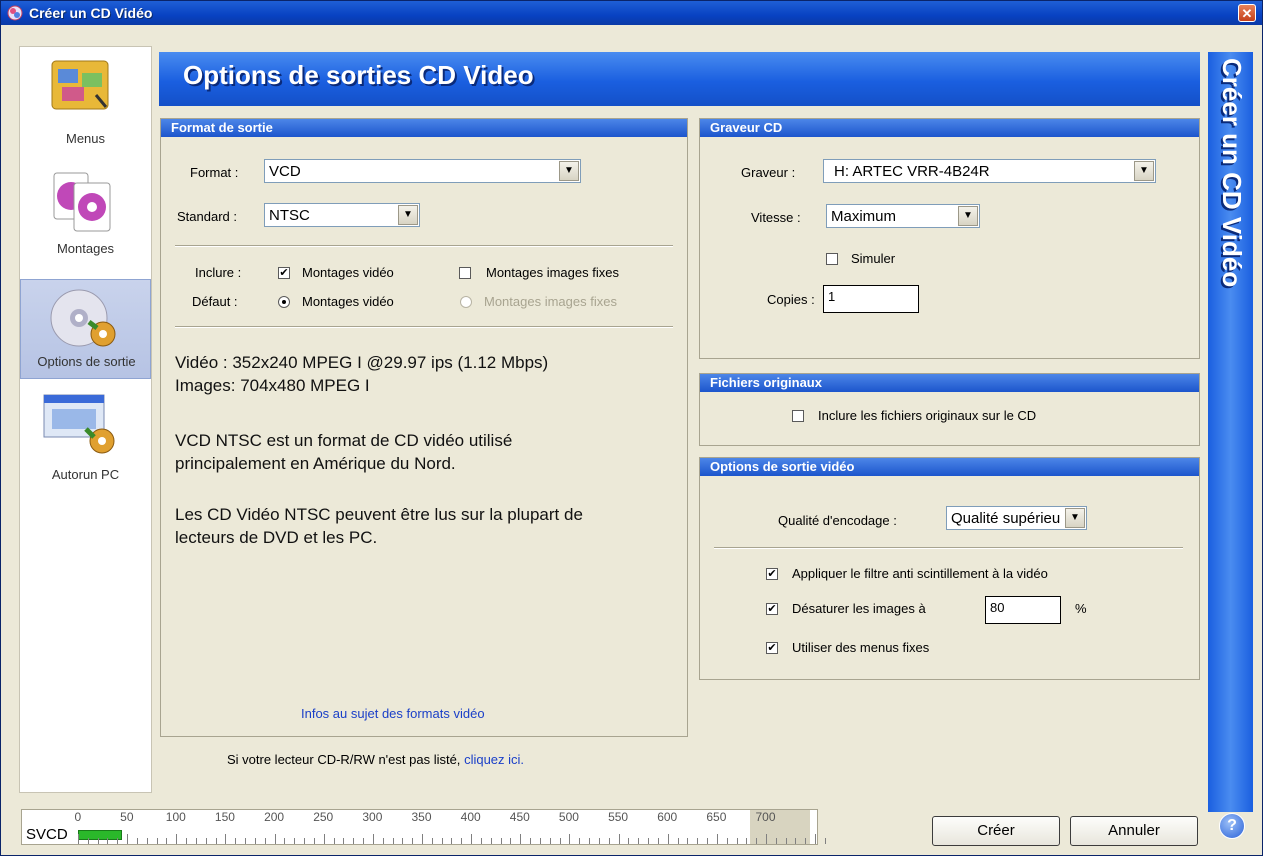 Image resolution: width=1263 pixels, height=856 pixels. Describe the element at coordinates (465, 273) in the screenshot. I see `include-stills-checkbox` at that location.